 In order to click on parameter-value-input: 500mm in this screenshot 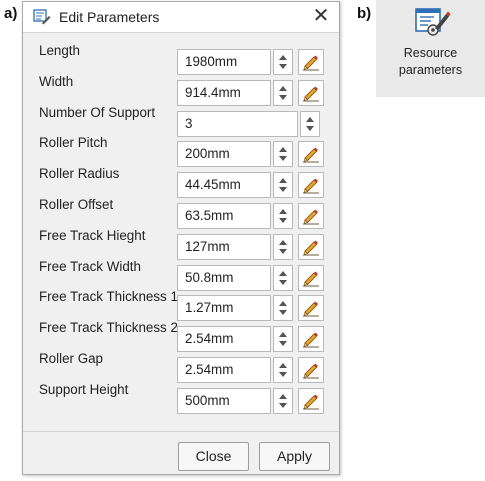, I will do `click(224, 401)`.